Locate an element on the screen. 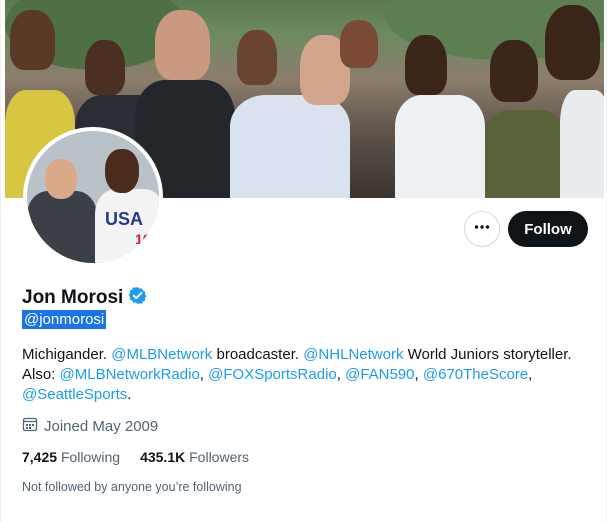  following-count: 7,425 is located at coordinates (40, 457).